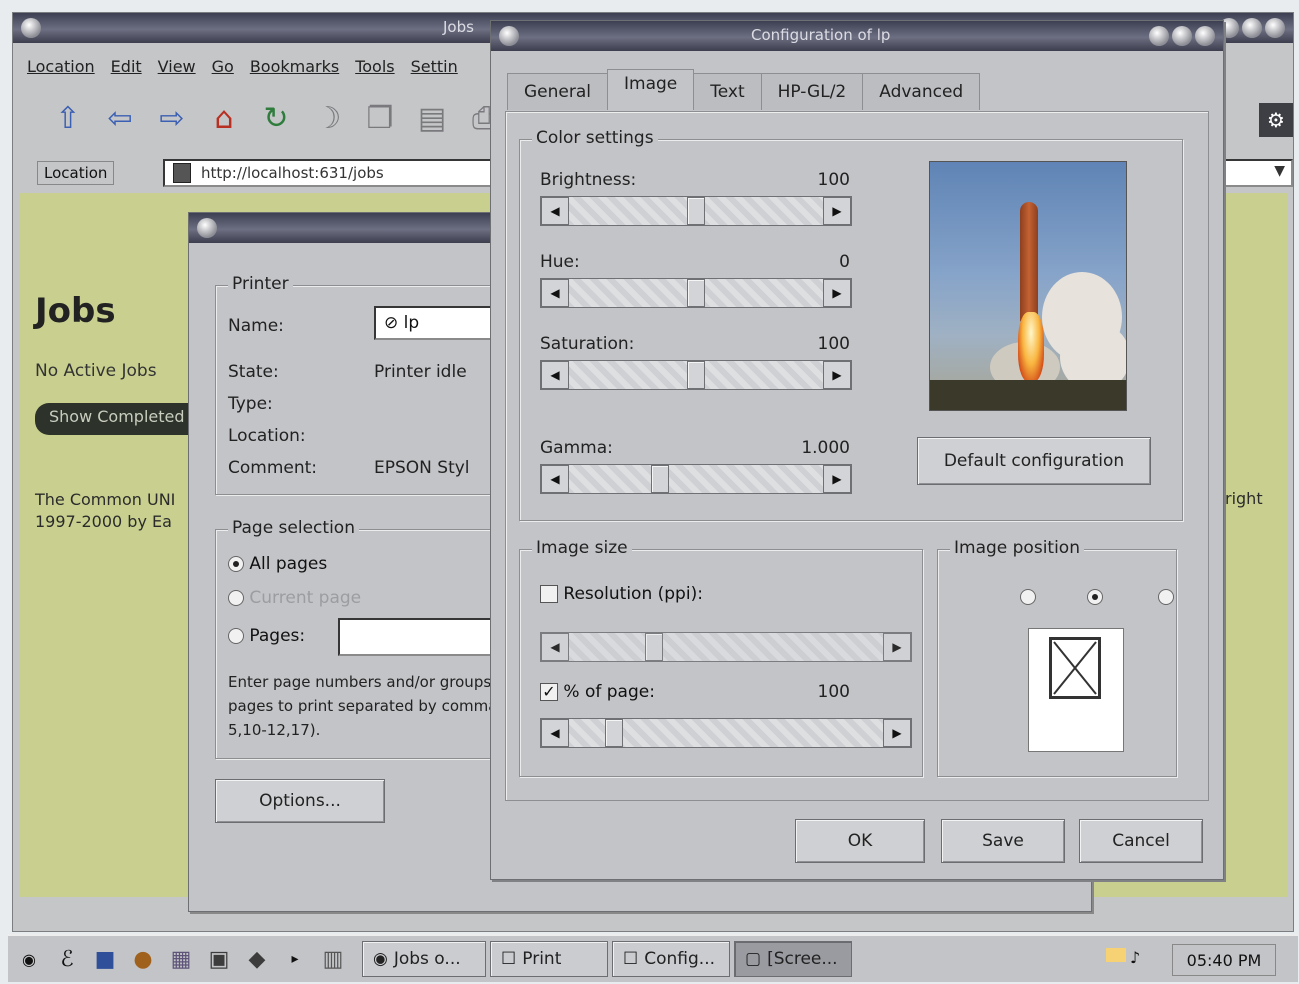 The width and height of the screenshot is (1299, 984). I want to click on current-page-radio, so click(236, 598).